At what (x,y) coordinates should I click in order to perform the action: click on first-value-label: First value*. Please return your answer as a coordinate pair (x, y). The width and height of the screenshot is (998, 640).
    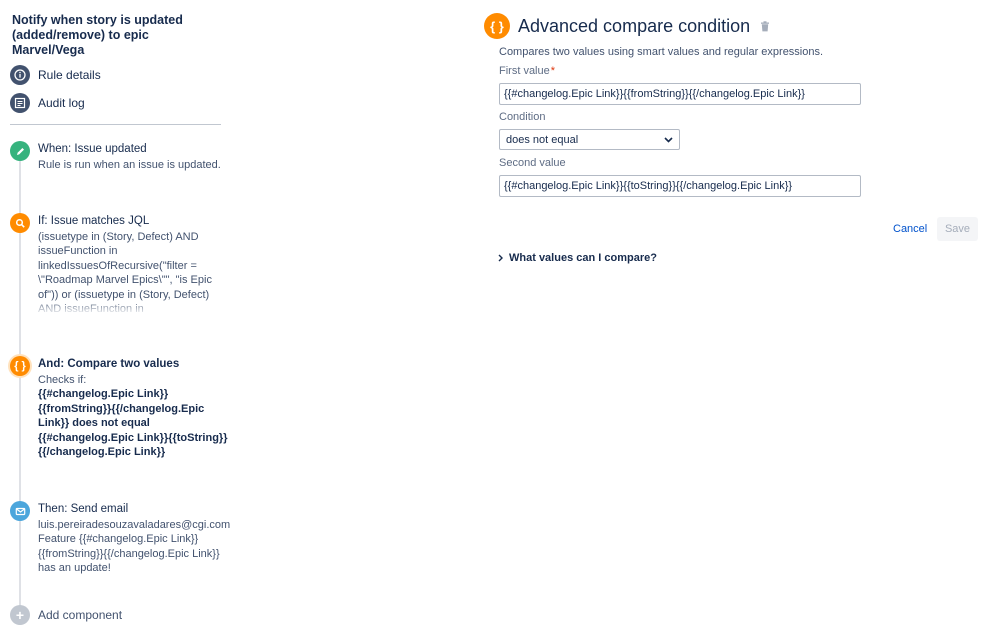
    Looking at the image, I should click on (527, 71).